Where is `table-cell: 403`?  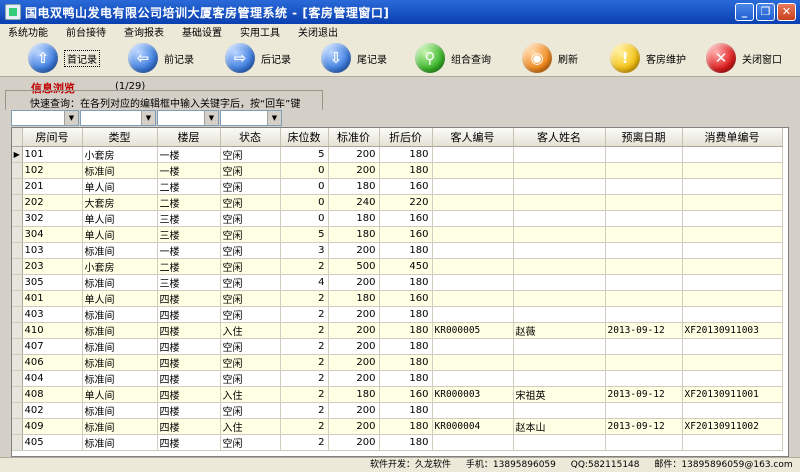
table-cell: 403 is located at coordinates (52, 314).